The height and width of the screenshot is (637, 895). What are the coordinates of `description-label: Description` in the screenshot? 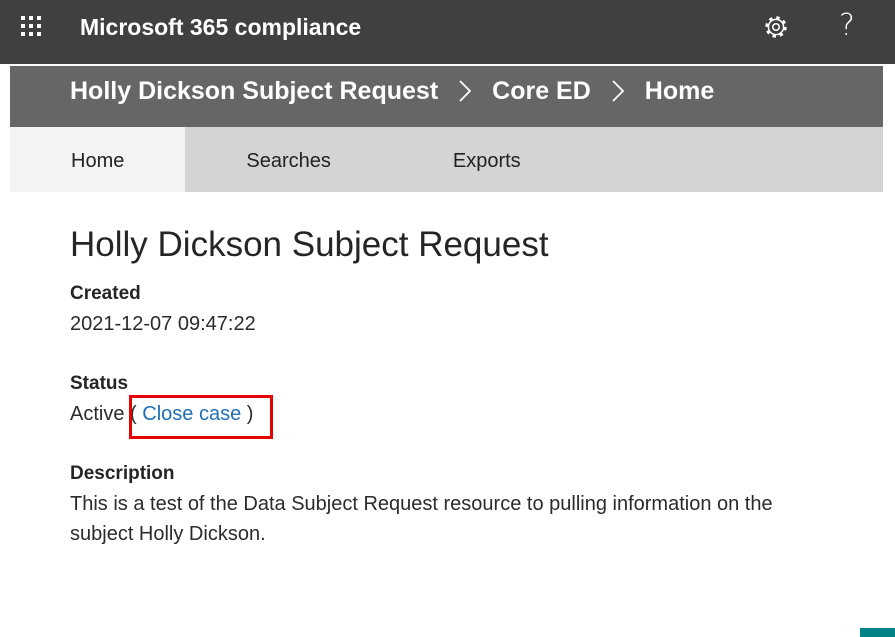 It's located at (122, 473).